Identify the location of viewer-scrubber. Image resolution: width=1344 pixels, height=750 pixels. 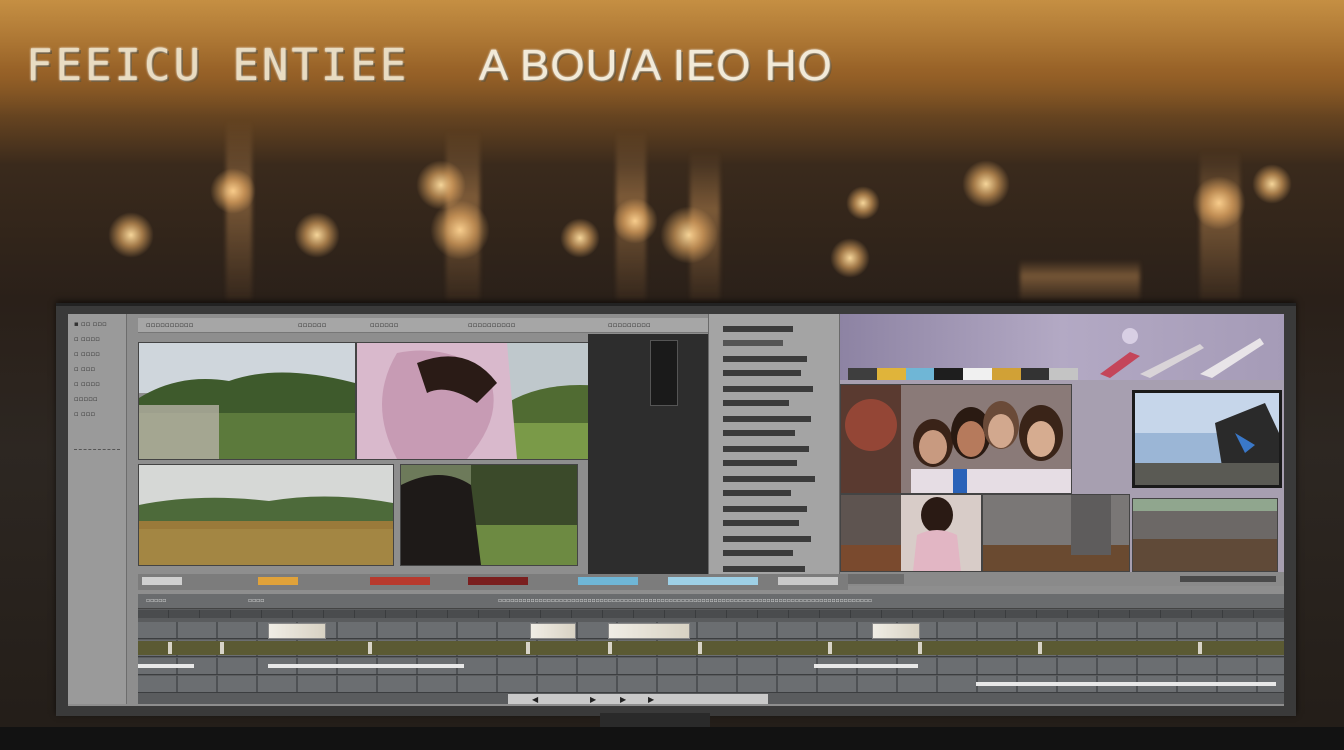
(493, 582).